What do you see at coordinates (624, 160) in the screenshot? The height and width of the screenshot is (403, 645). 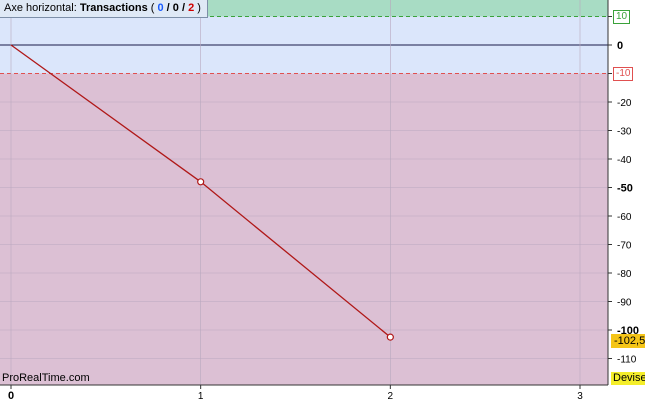 I see `y-tick-label: -40` at bounding box center [624, 160].